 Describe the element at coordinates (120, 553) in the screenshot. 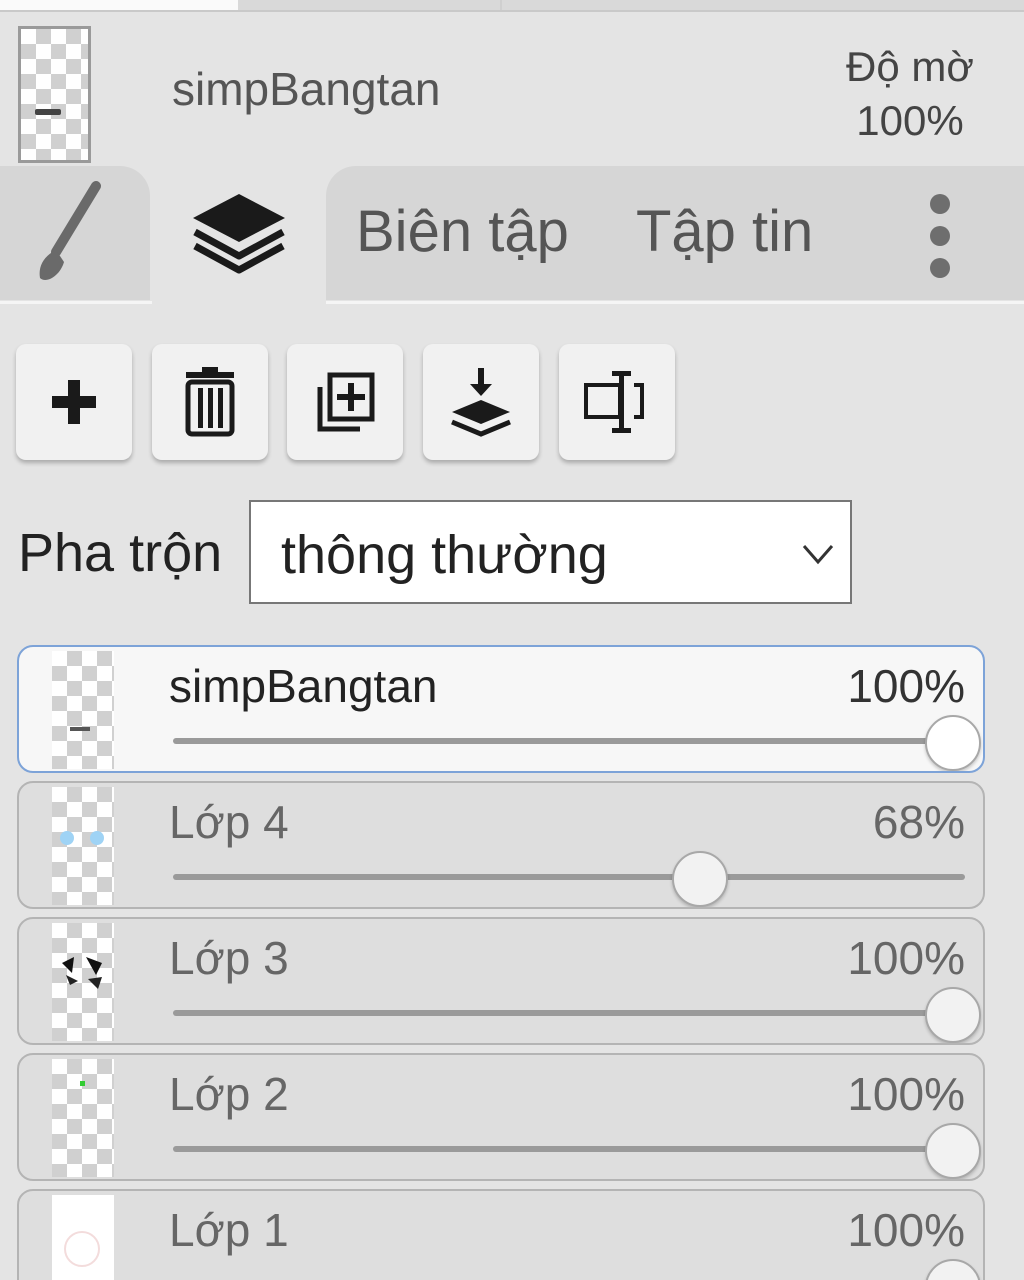

I see `blend-mode-label: Pha trộn` at that location.